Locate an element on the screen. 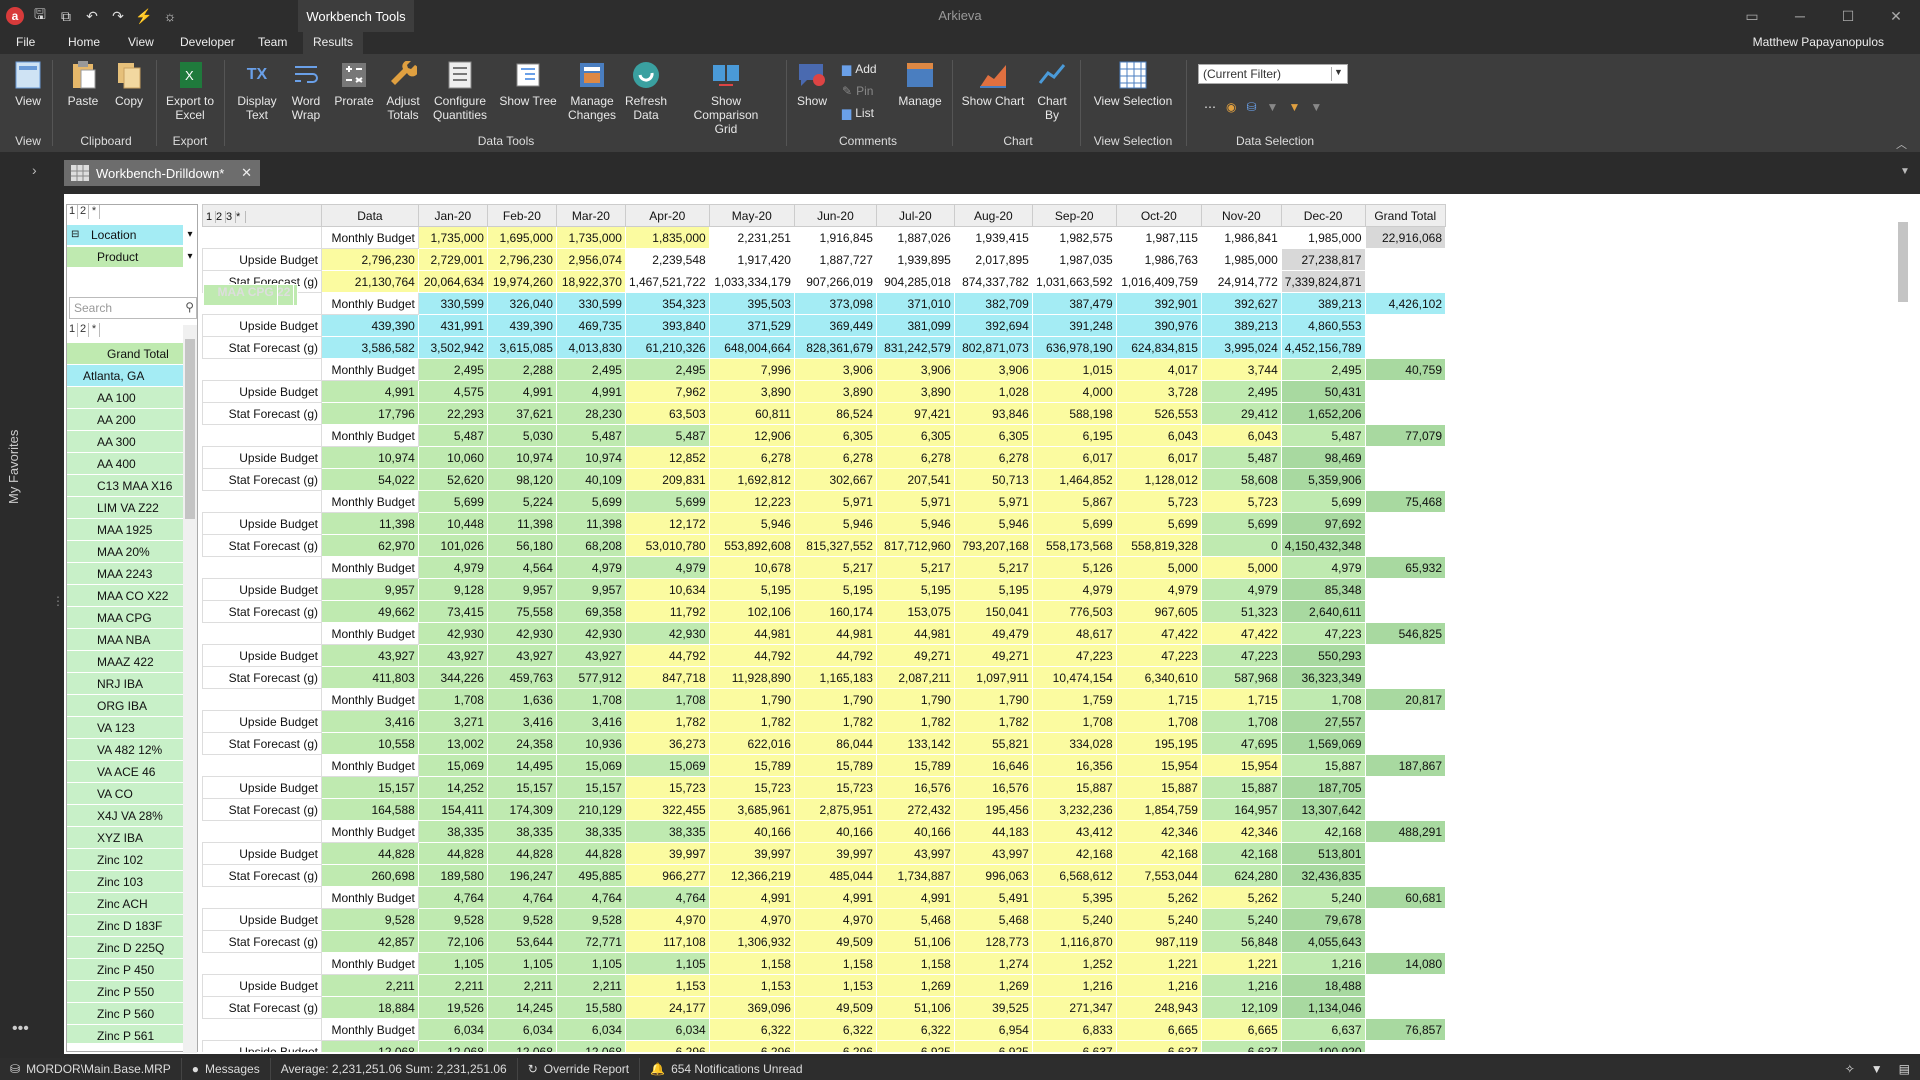  data-cell: 459,763 is located at coordinates (521, 677).